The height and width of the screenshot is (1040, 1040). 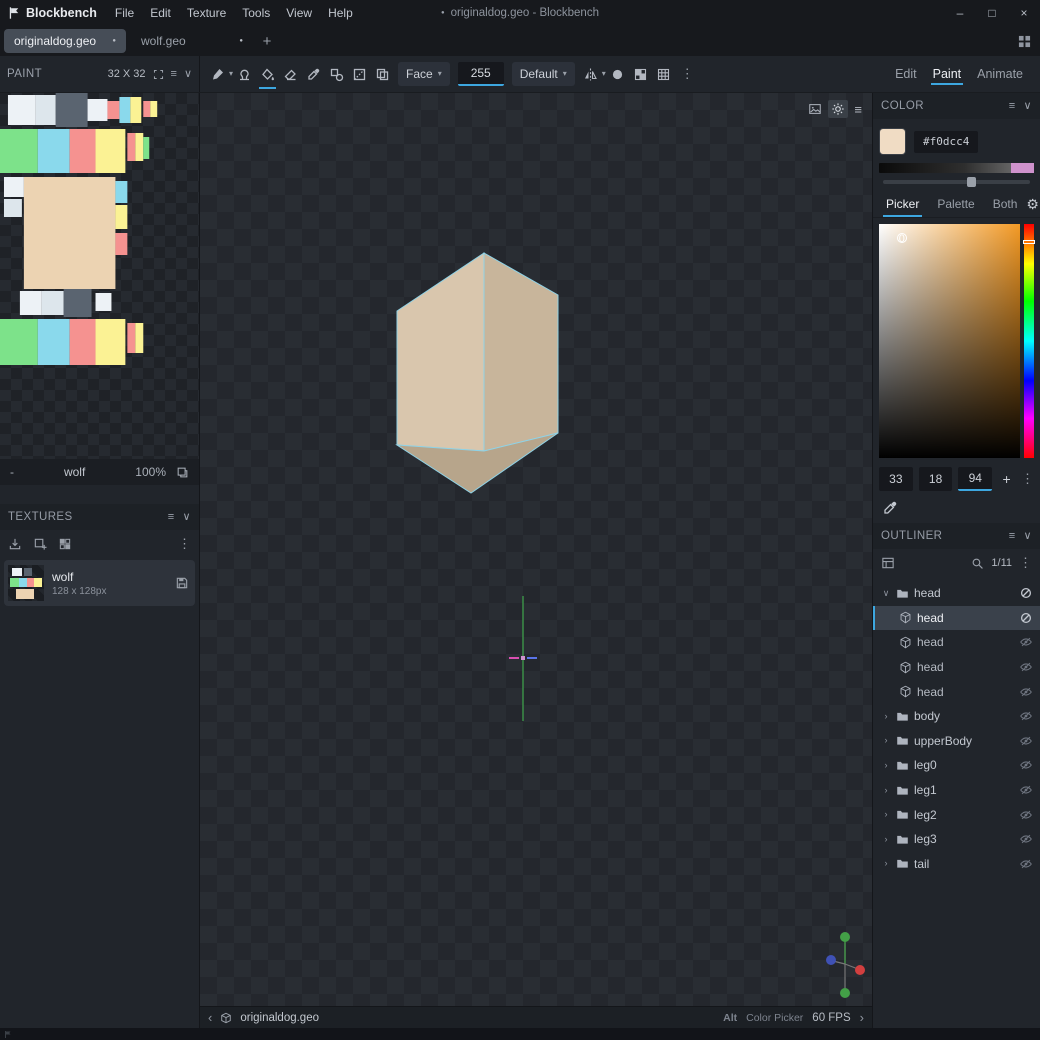 I want to click on outliner-group-upperbody: › upperBody, so click(x=956, y=741).